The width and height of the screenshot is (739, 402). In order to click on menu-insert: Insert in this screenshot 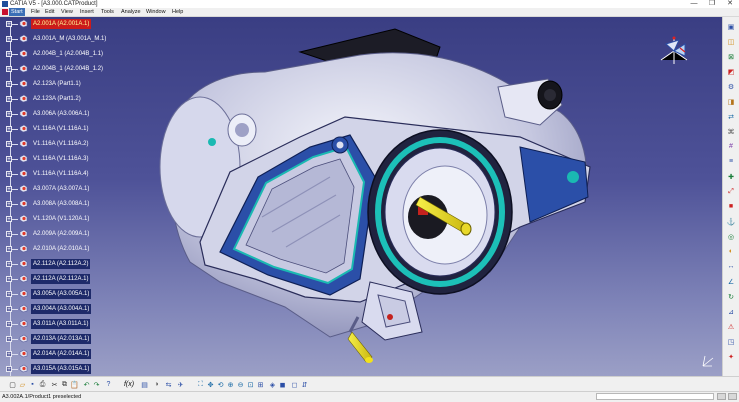, I will do `click(87, 12)`.